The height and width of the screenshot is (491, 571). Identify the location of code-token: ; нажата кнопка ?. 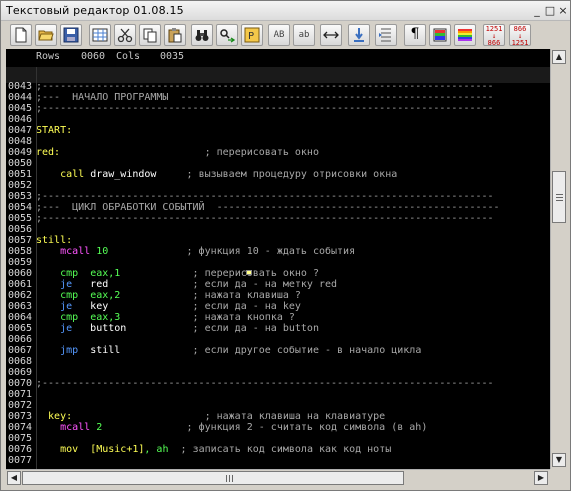
(207, 317).